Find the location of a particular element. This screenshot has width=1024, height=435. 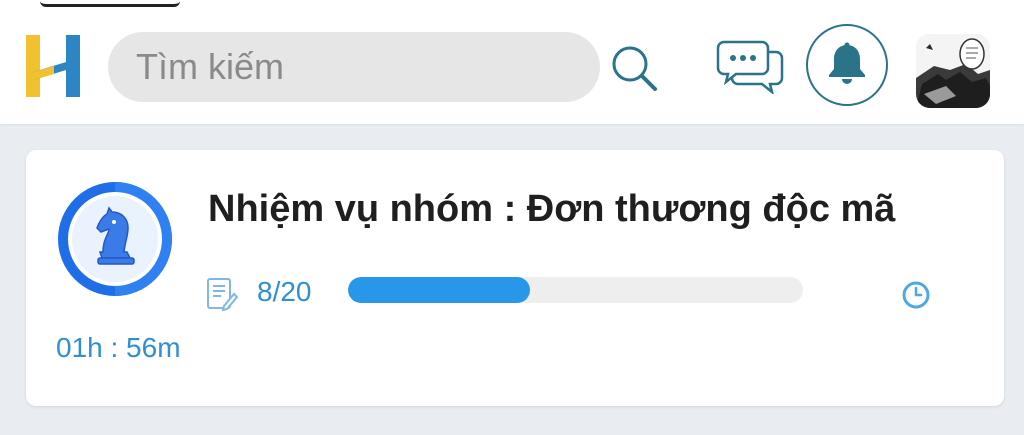

knight-chess-icon is located at coordinates (115, 239).